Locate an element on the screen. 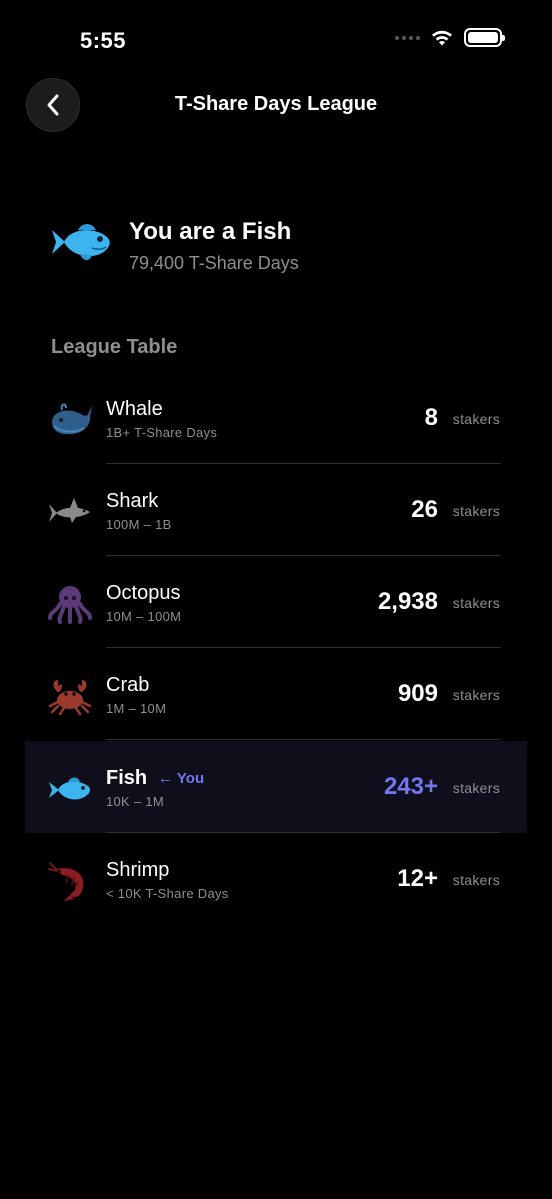 The height and width of the screenshot is (1199, 552). divider is located at coordinates (303, 739).